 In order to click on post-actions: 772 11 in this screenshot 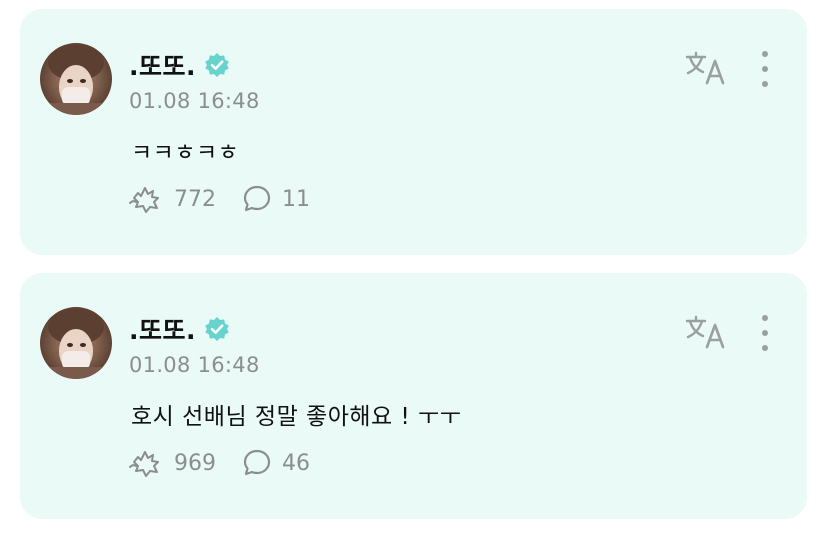, I will do `click(232, 199)`.